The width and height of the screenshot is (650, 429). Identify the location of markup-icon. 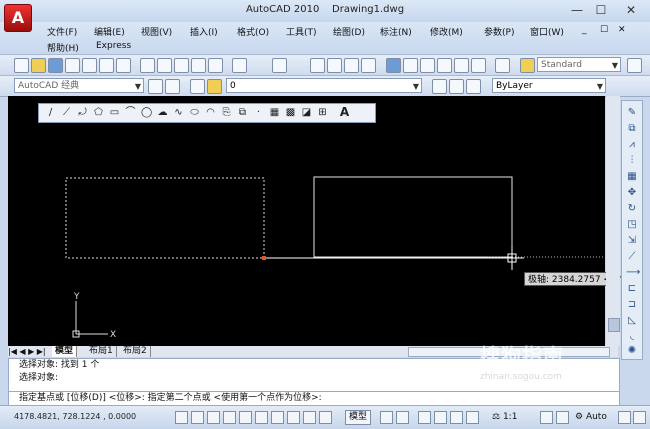
(461, 65).